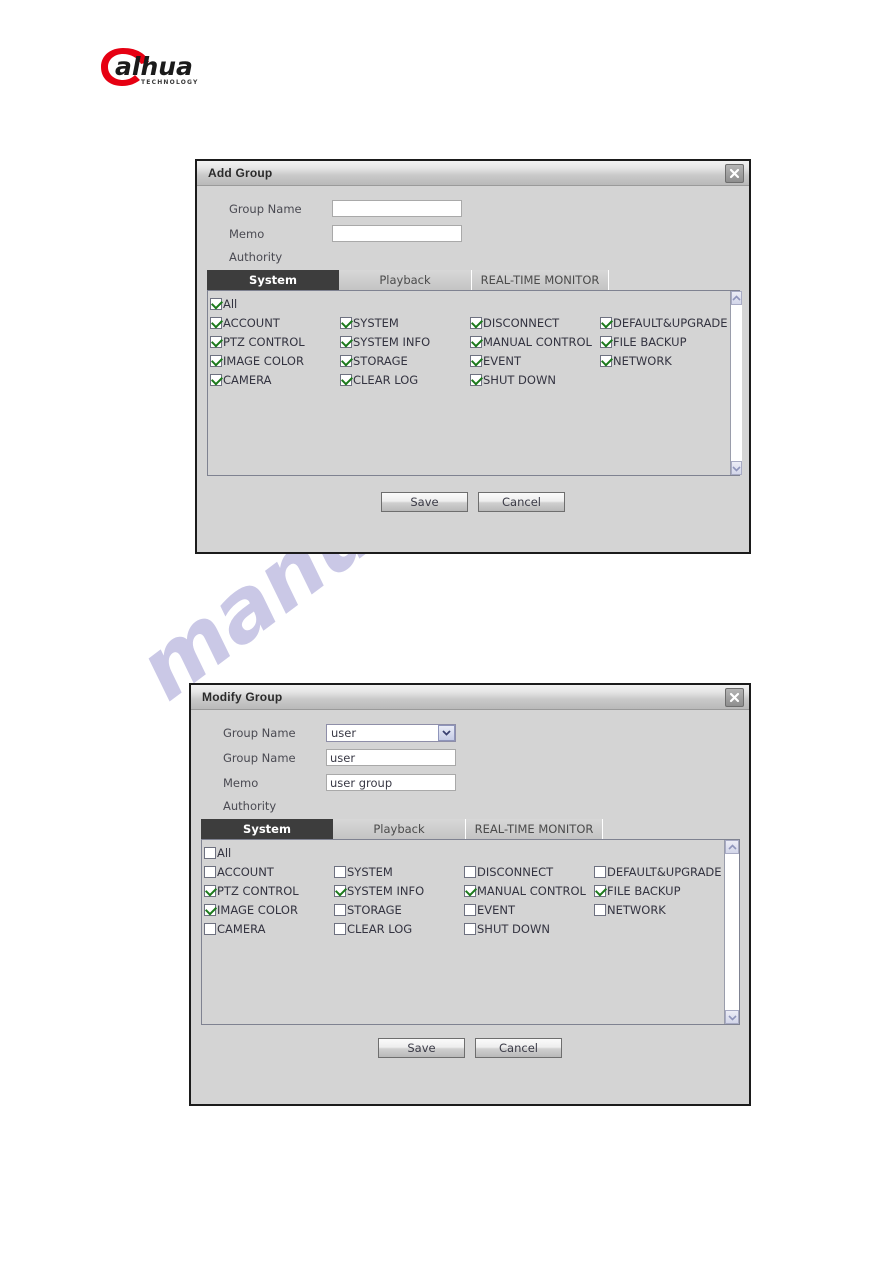  Describe the element at coordinates (170, 82) in the screenshot. I see `svg-text: TECHNOLOGY` at that location.